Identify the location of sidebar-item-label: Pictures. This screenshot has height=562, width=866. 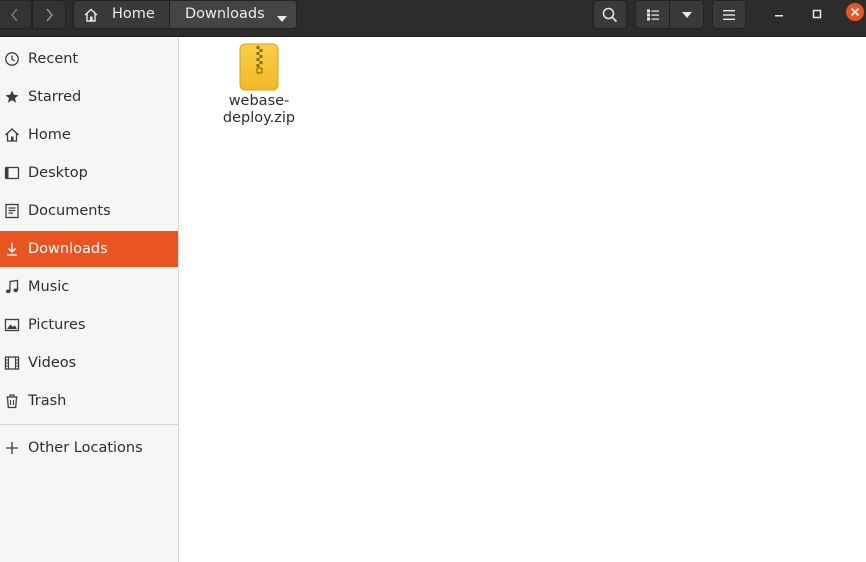
(57, 325).